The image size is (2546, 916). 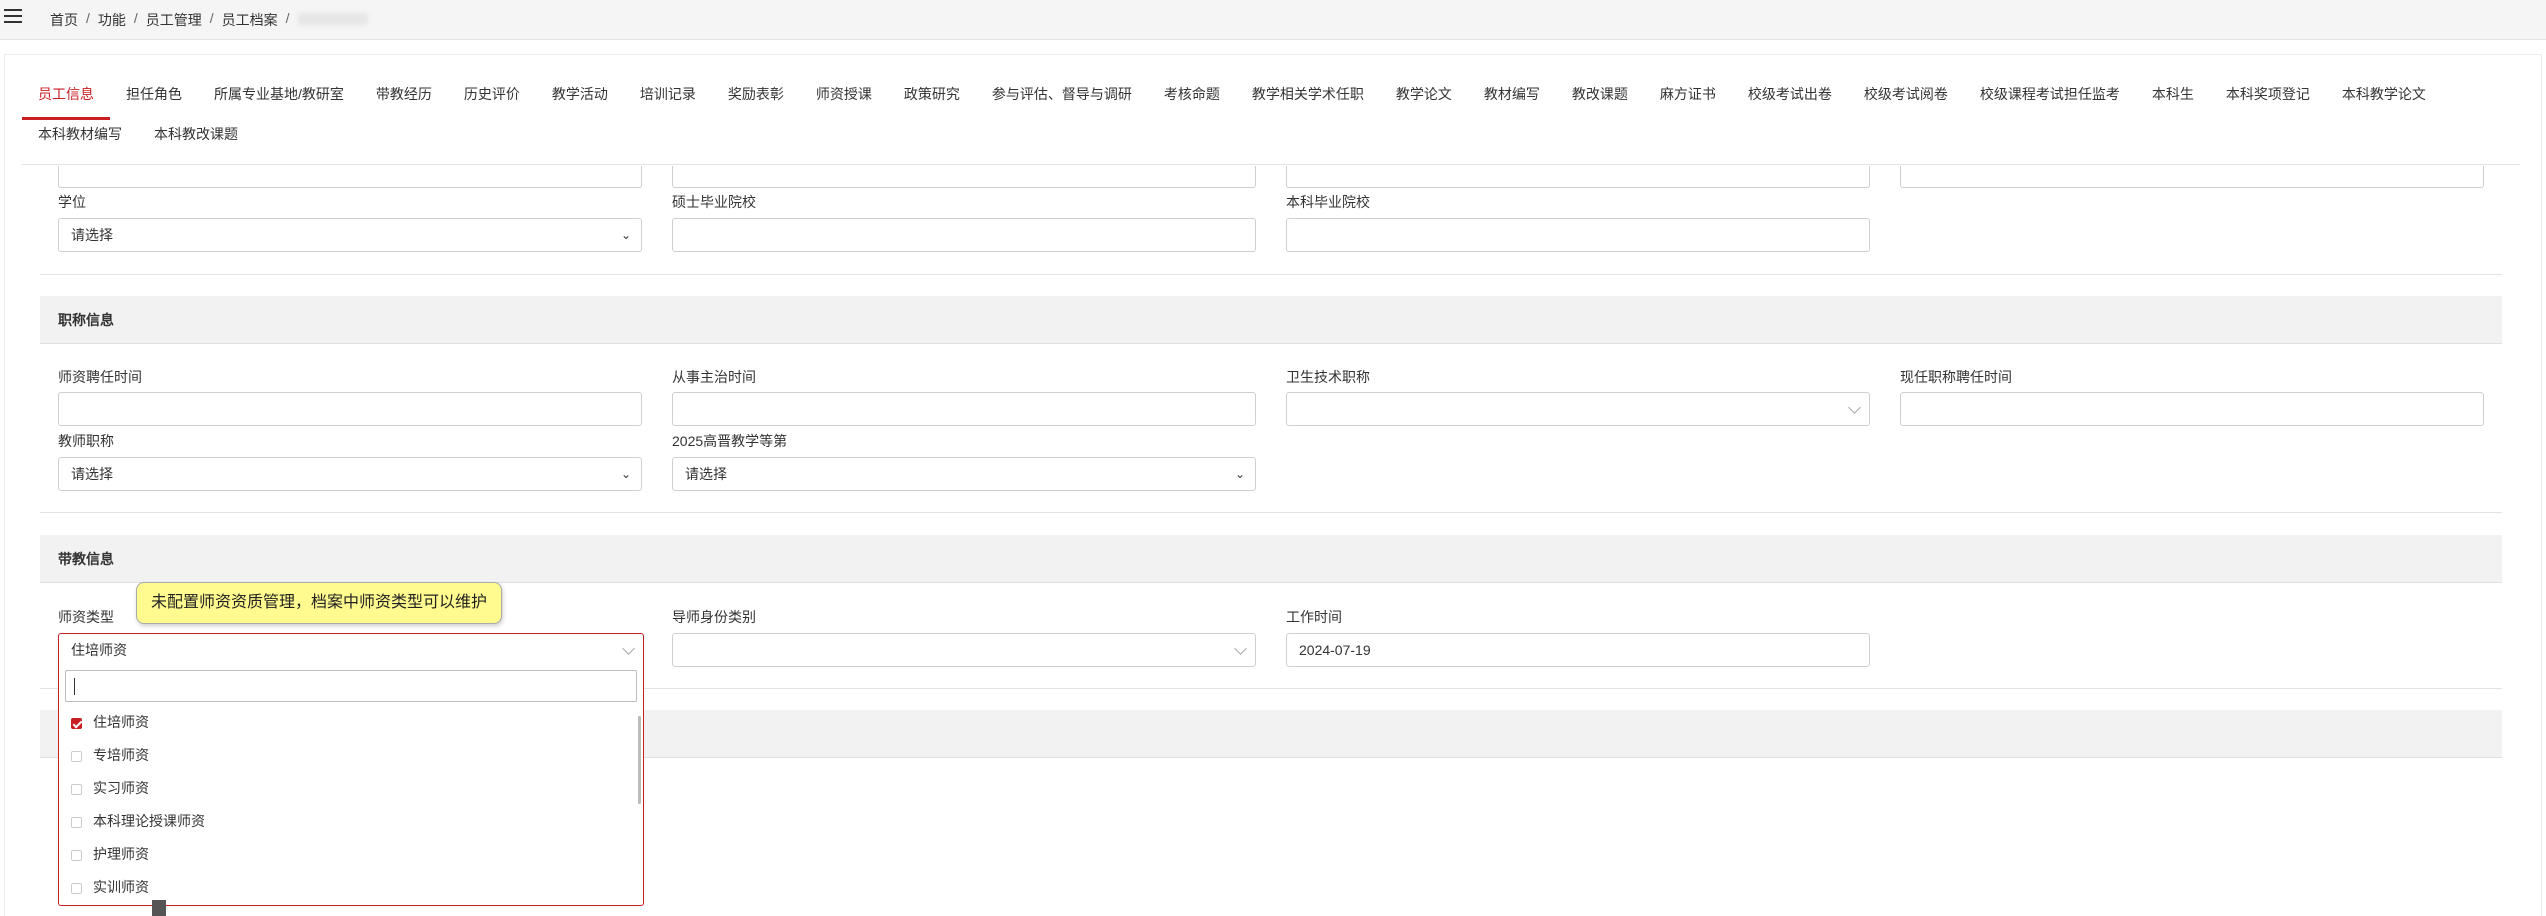 What do you see at coordinates (1272, 140) in the screenshot?
I see `tab-row-secondary: 本科教材编写 本科教改课题` at bounding box center [1272, 140].